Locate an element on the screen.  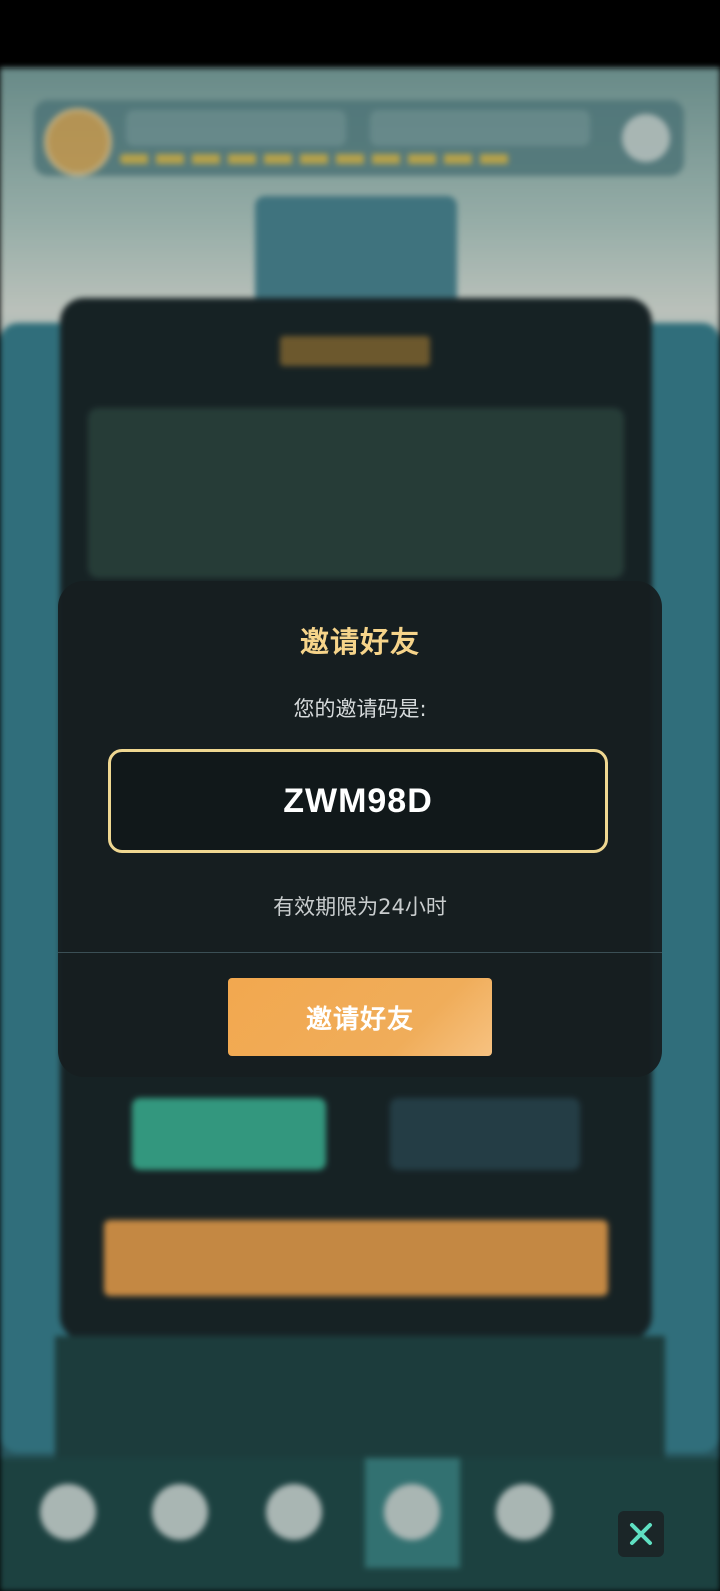
invite-code: ZWM98D is located at coordinates (358, 801).